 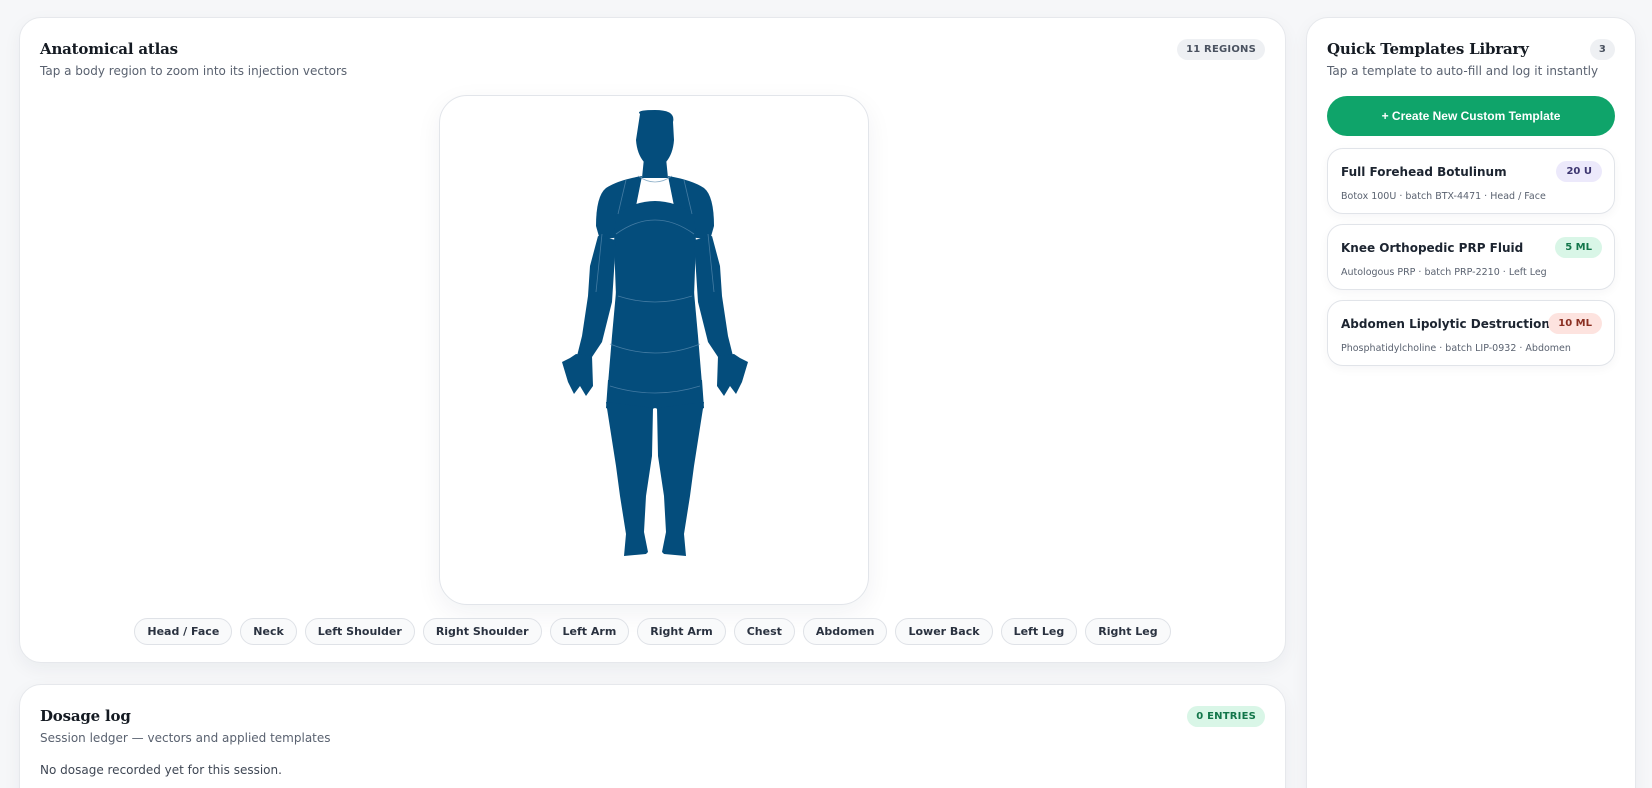 I want to click on region-chip-left-shoulder: Left Shoulder, so click(x=359, y=631).